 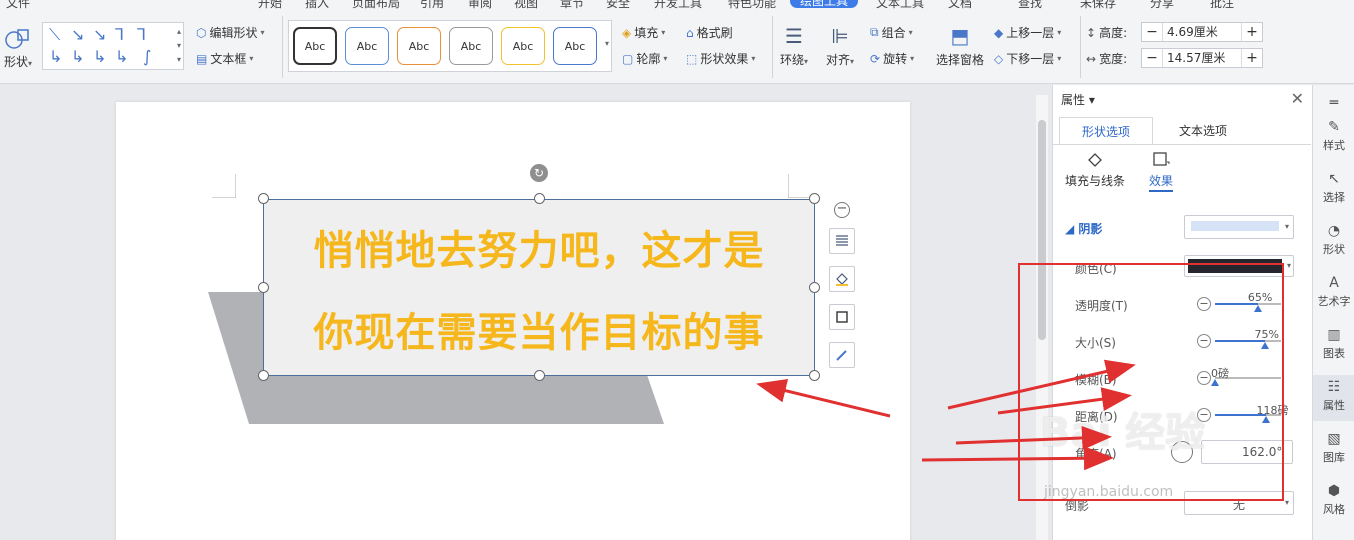 I want to click on layout-options-button, so click(x=842, y=241).